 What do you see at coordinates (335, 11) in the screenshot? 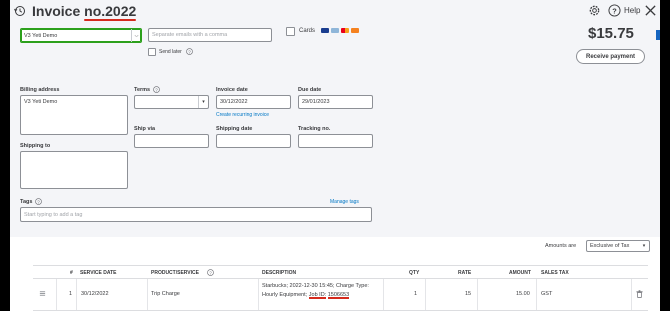
I see `top-bar: Invoice no.2022 ? Help` at bounding box center [335, 11].